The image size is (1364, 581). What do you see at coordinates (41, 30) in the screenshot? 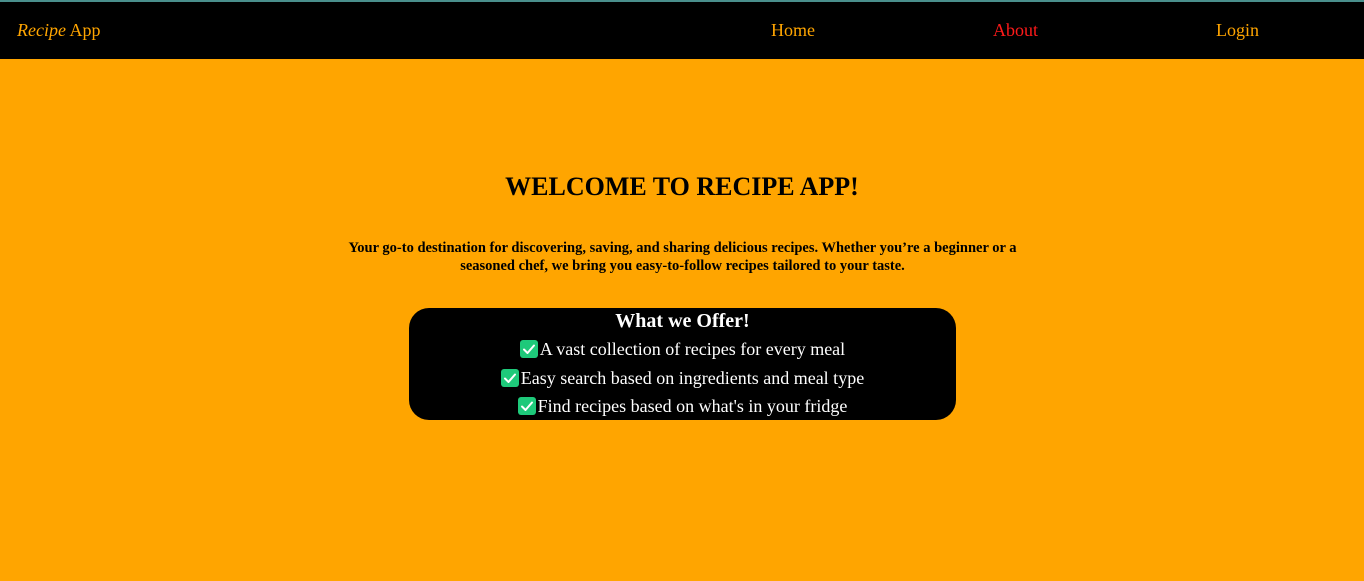
I see `brand-italic-text: Recipe` at bounding box center [41, 30].